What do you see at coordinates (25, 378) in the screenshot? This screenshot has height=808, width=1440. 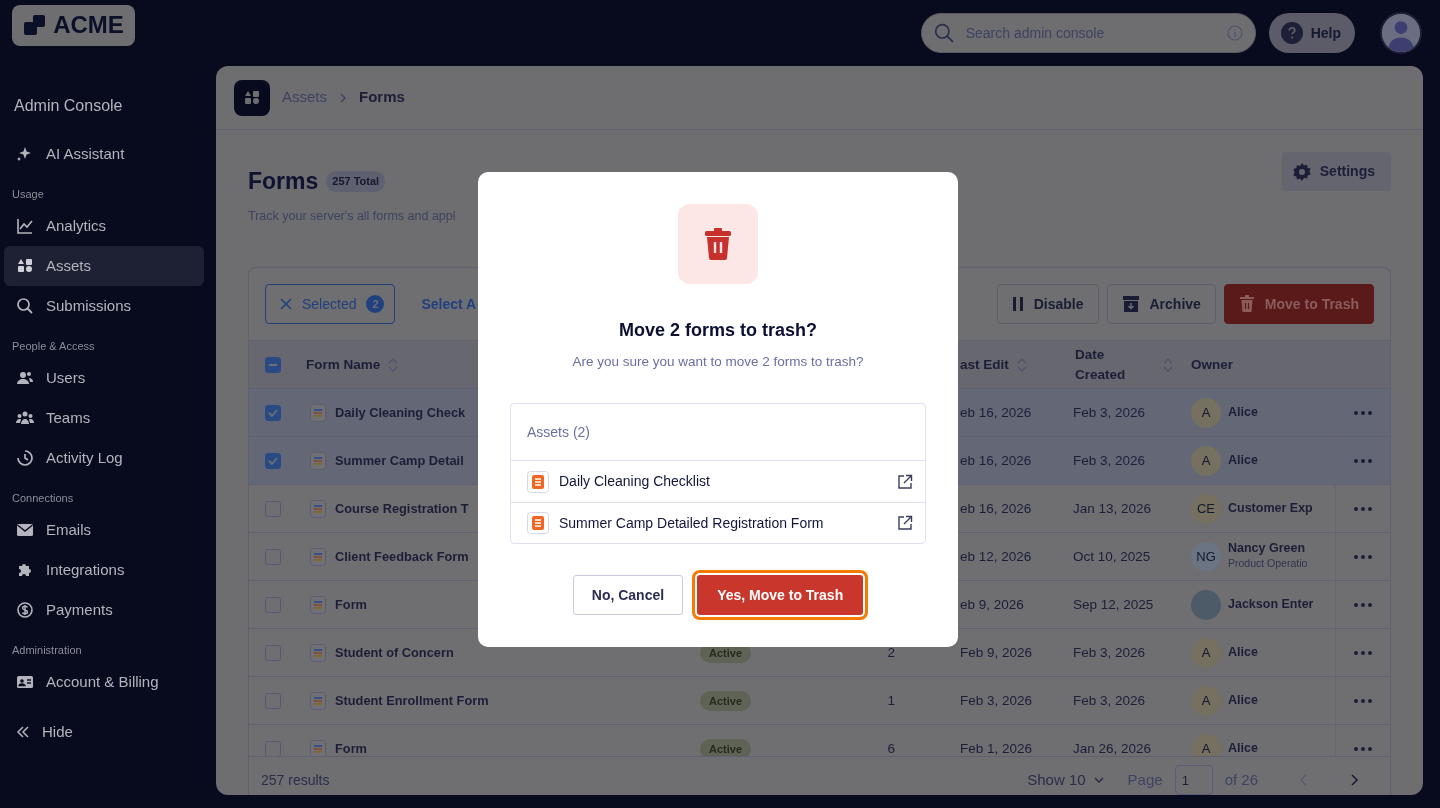 I see `users-icon` at bounding box center [25, 378].